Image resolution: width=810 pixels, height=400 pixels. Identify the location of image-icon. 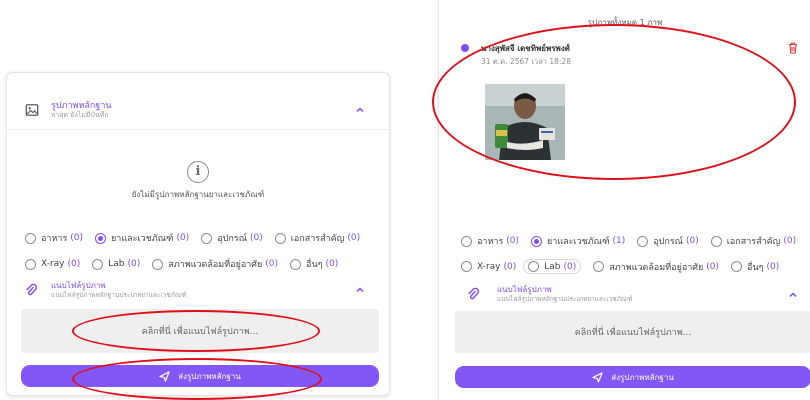
(32, 110).